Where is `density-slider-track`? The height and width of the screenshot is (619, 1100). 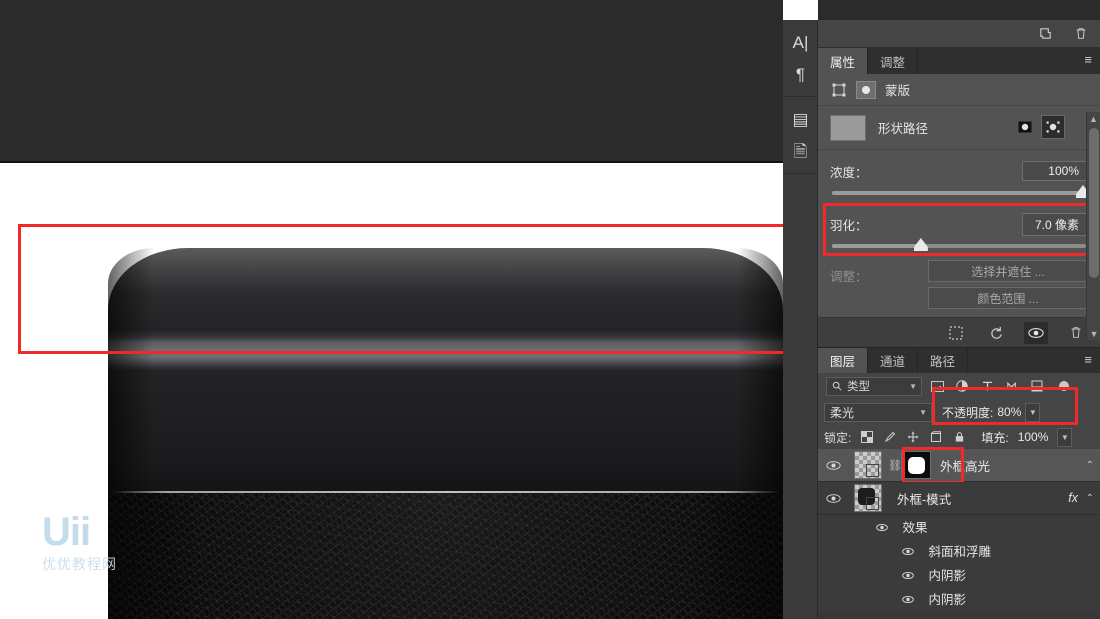 density-slider-track is located at coordinates (961, 191).